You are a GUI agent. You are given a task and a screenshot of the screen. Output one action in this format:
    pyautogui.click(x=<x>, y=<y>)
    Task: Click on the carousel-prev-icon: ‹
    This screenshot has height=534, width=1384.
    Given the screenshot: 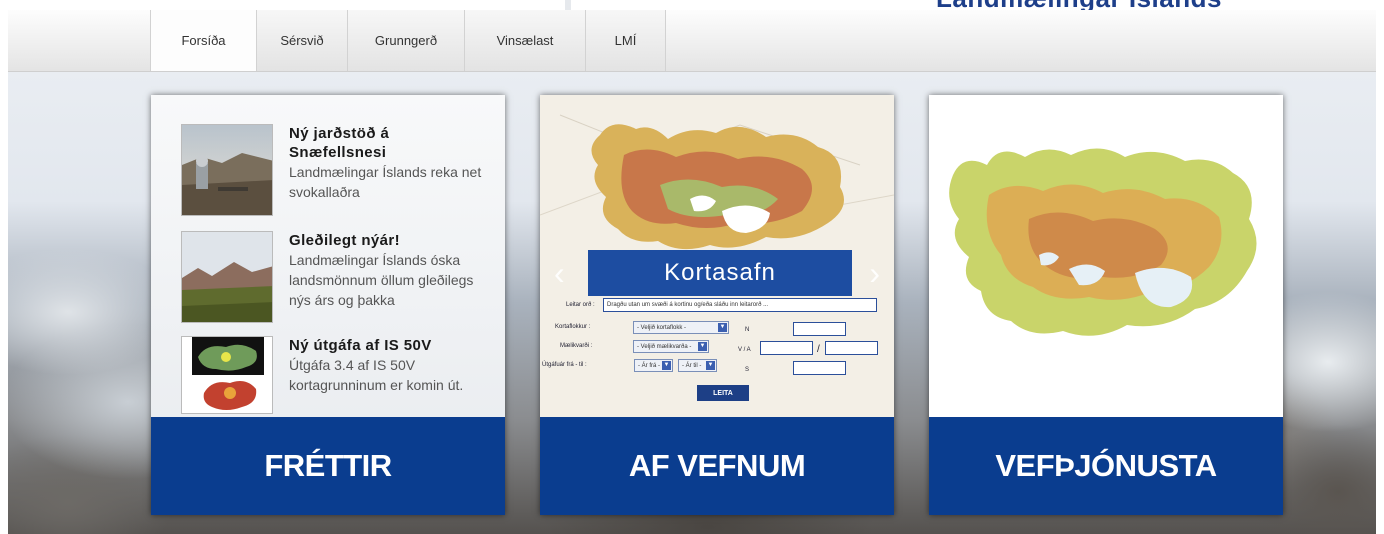 What is the action you would take?
    pyautogui.click(x=559, y=273)
    